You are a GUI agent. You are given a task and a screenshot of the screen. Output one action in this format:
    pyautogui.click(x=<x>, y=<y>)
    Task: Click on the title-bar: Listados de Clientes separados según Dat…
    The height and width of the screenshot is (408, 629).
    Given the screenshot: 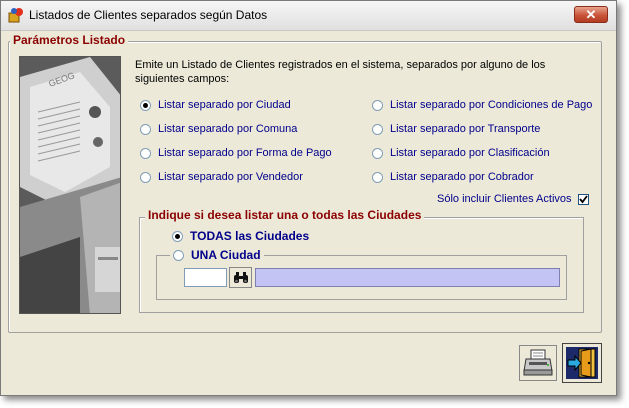 What is the action you would take?
    pyautogui.click(x=308, y=16)
    